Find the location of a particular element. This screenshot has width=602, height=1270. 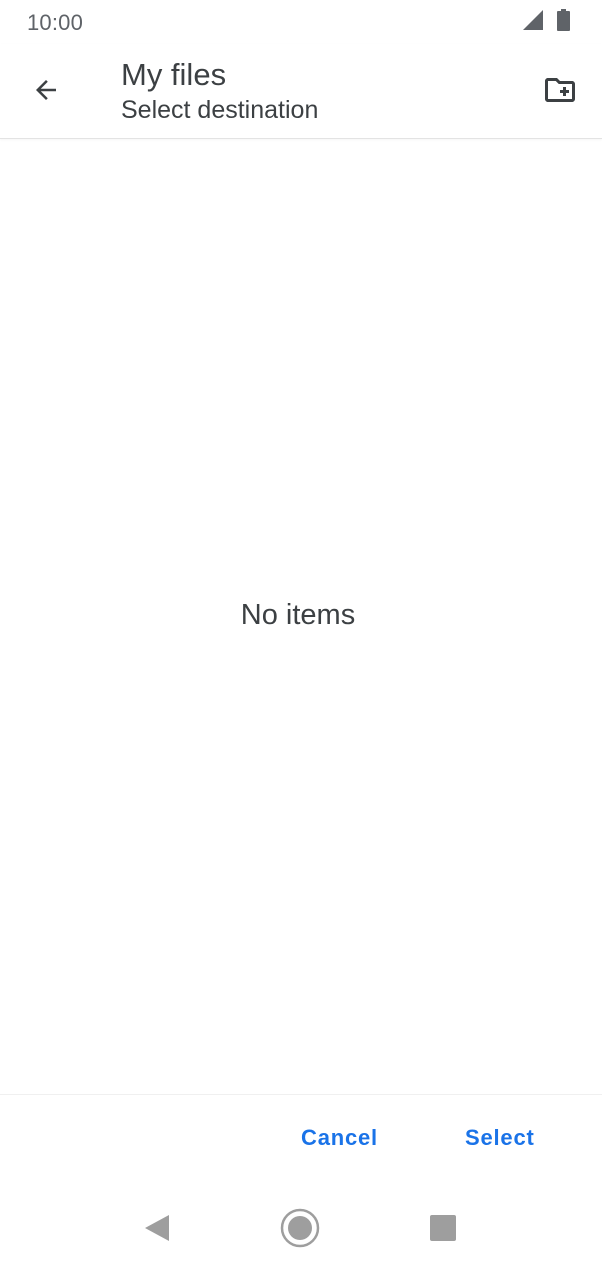

arrow-back-icon is located at coordinates (46, 92).